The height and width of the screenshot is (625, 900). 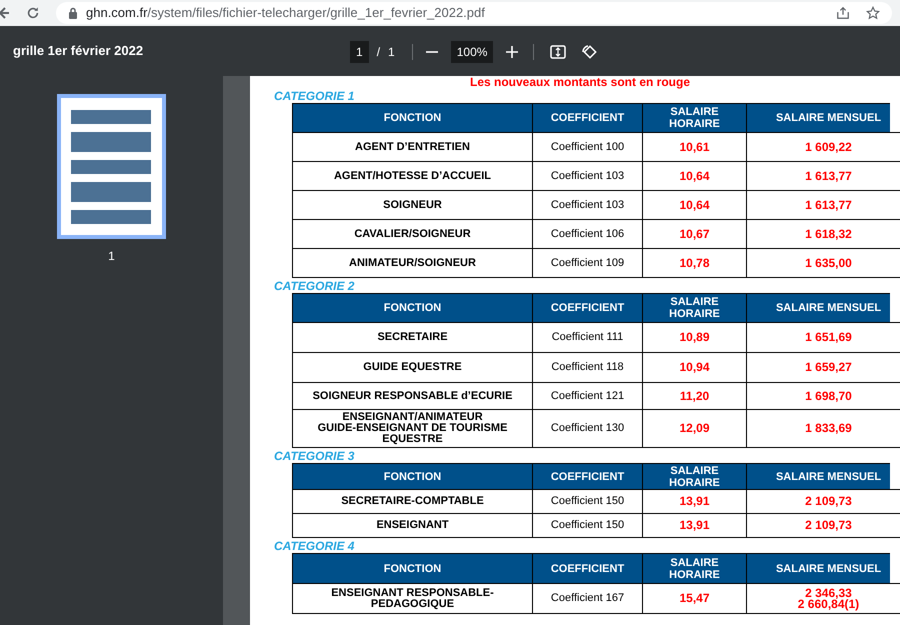 What do you see at coordinates (695, 147) in the screenshot?
I see `hourly-wage-cell: 10,61` at bounding box center [695, 147].